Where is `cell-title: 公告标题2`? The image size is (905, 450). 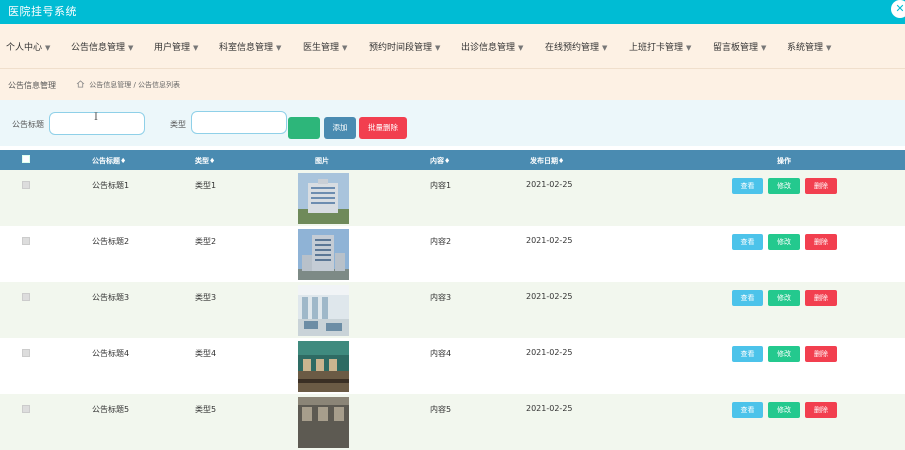 cell-title: 公告标题2 is located at coordinates (111, 241).